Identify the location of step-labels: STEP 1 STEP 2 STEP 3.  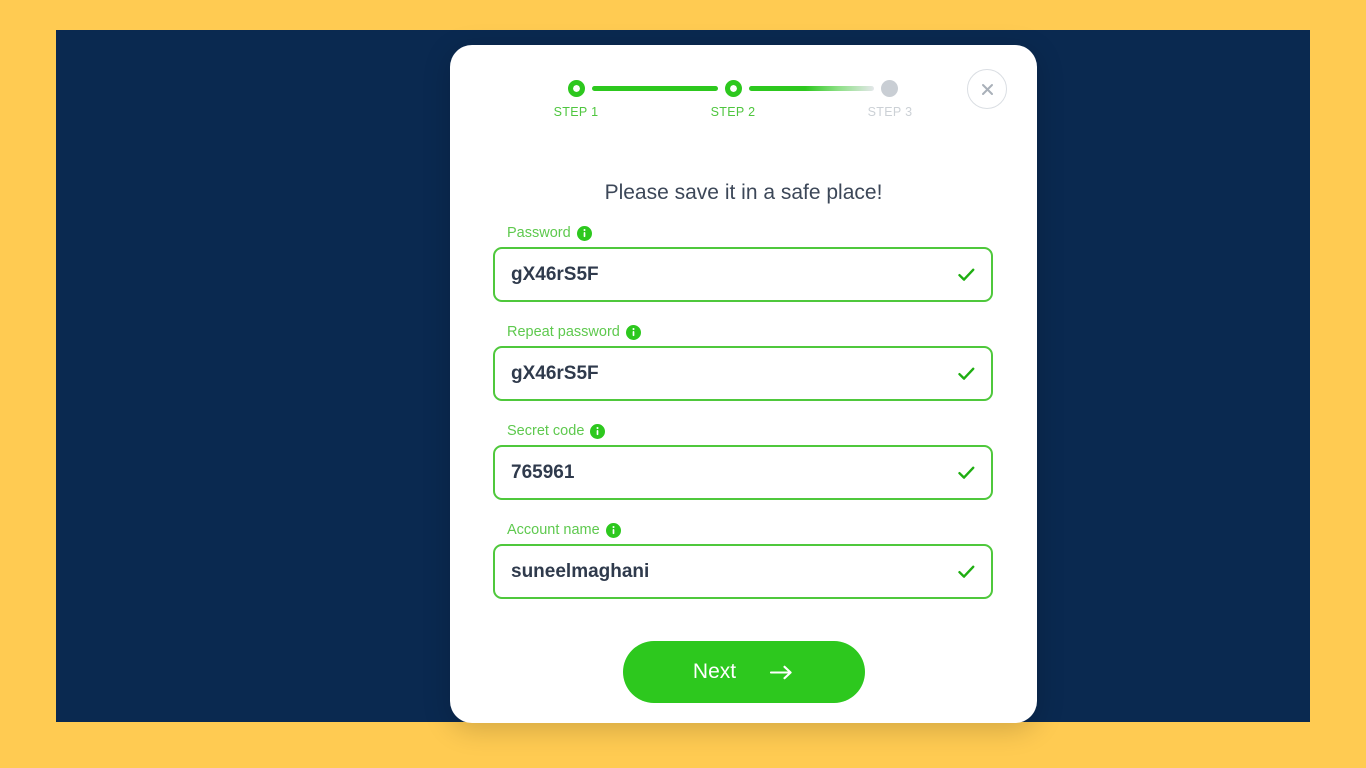
(733, 115).